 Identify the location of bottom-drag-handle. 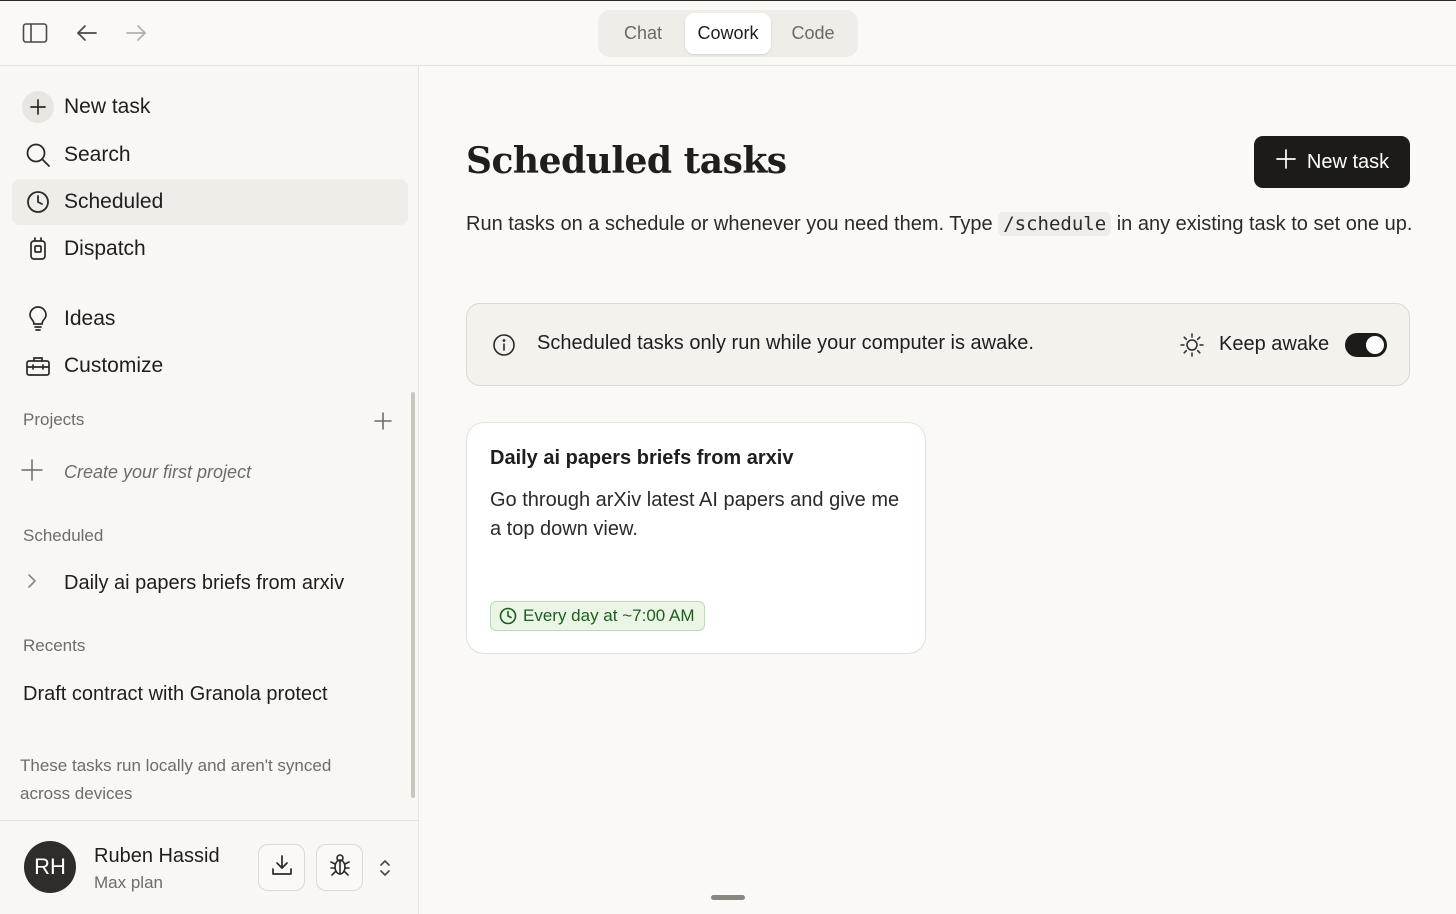
(728, 897).